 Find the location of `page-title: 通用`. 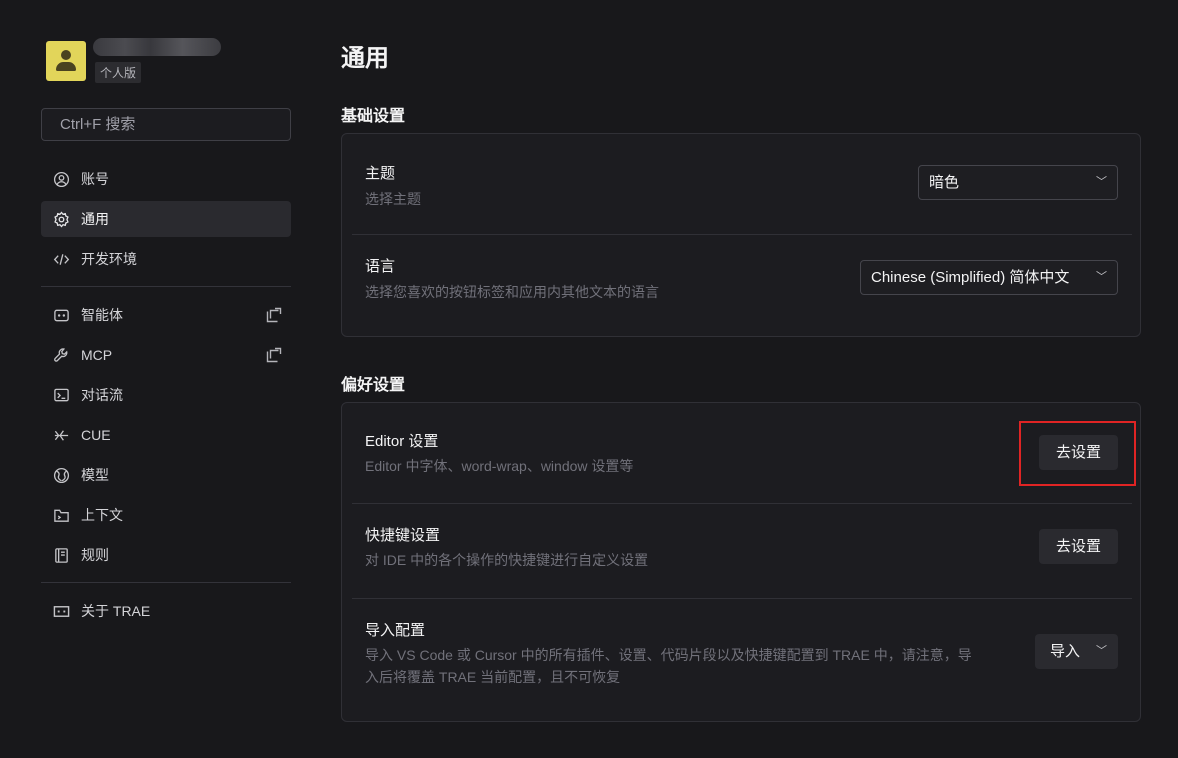

page-title: 通用 is located at coordinates (365, 58).